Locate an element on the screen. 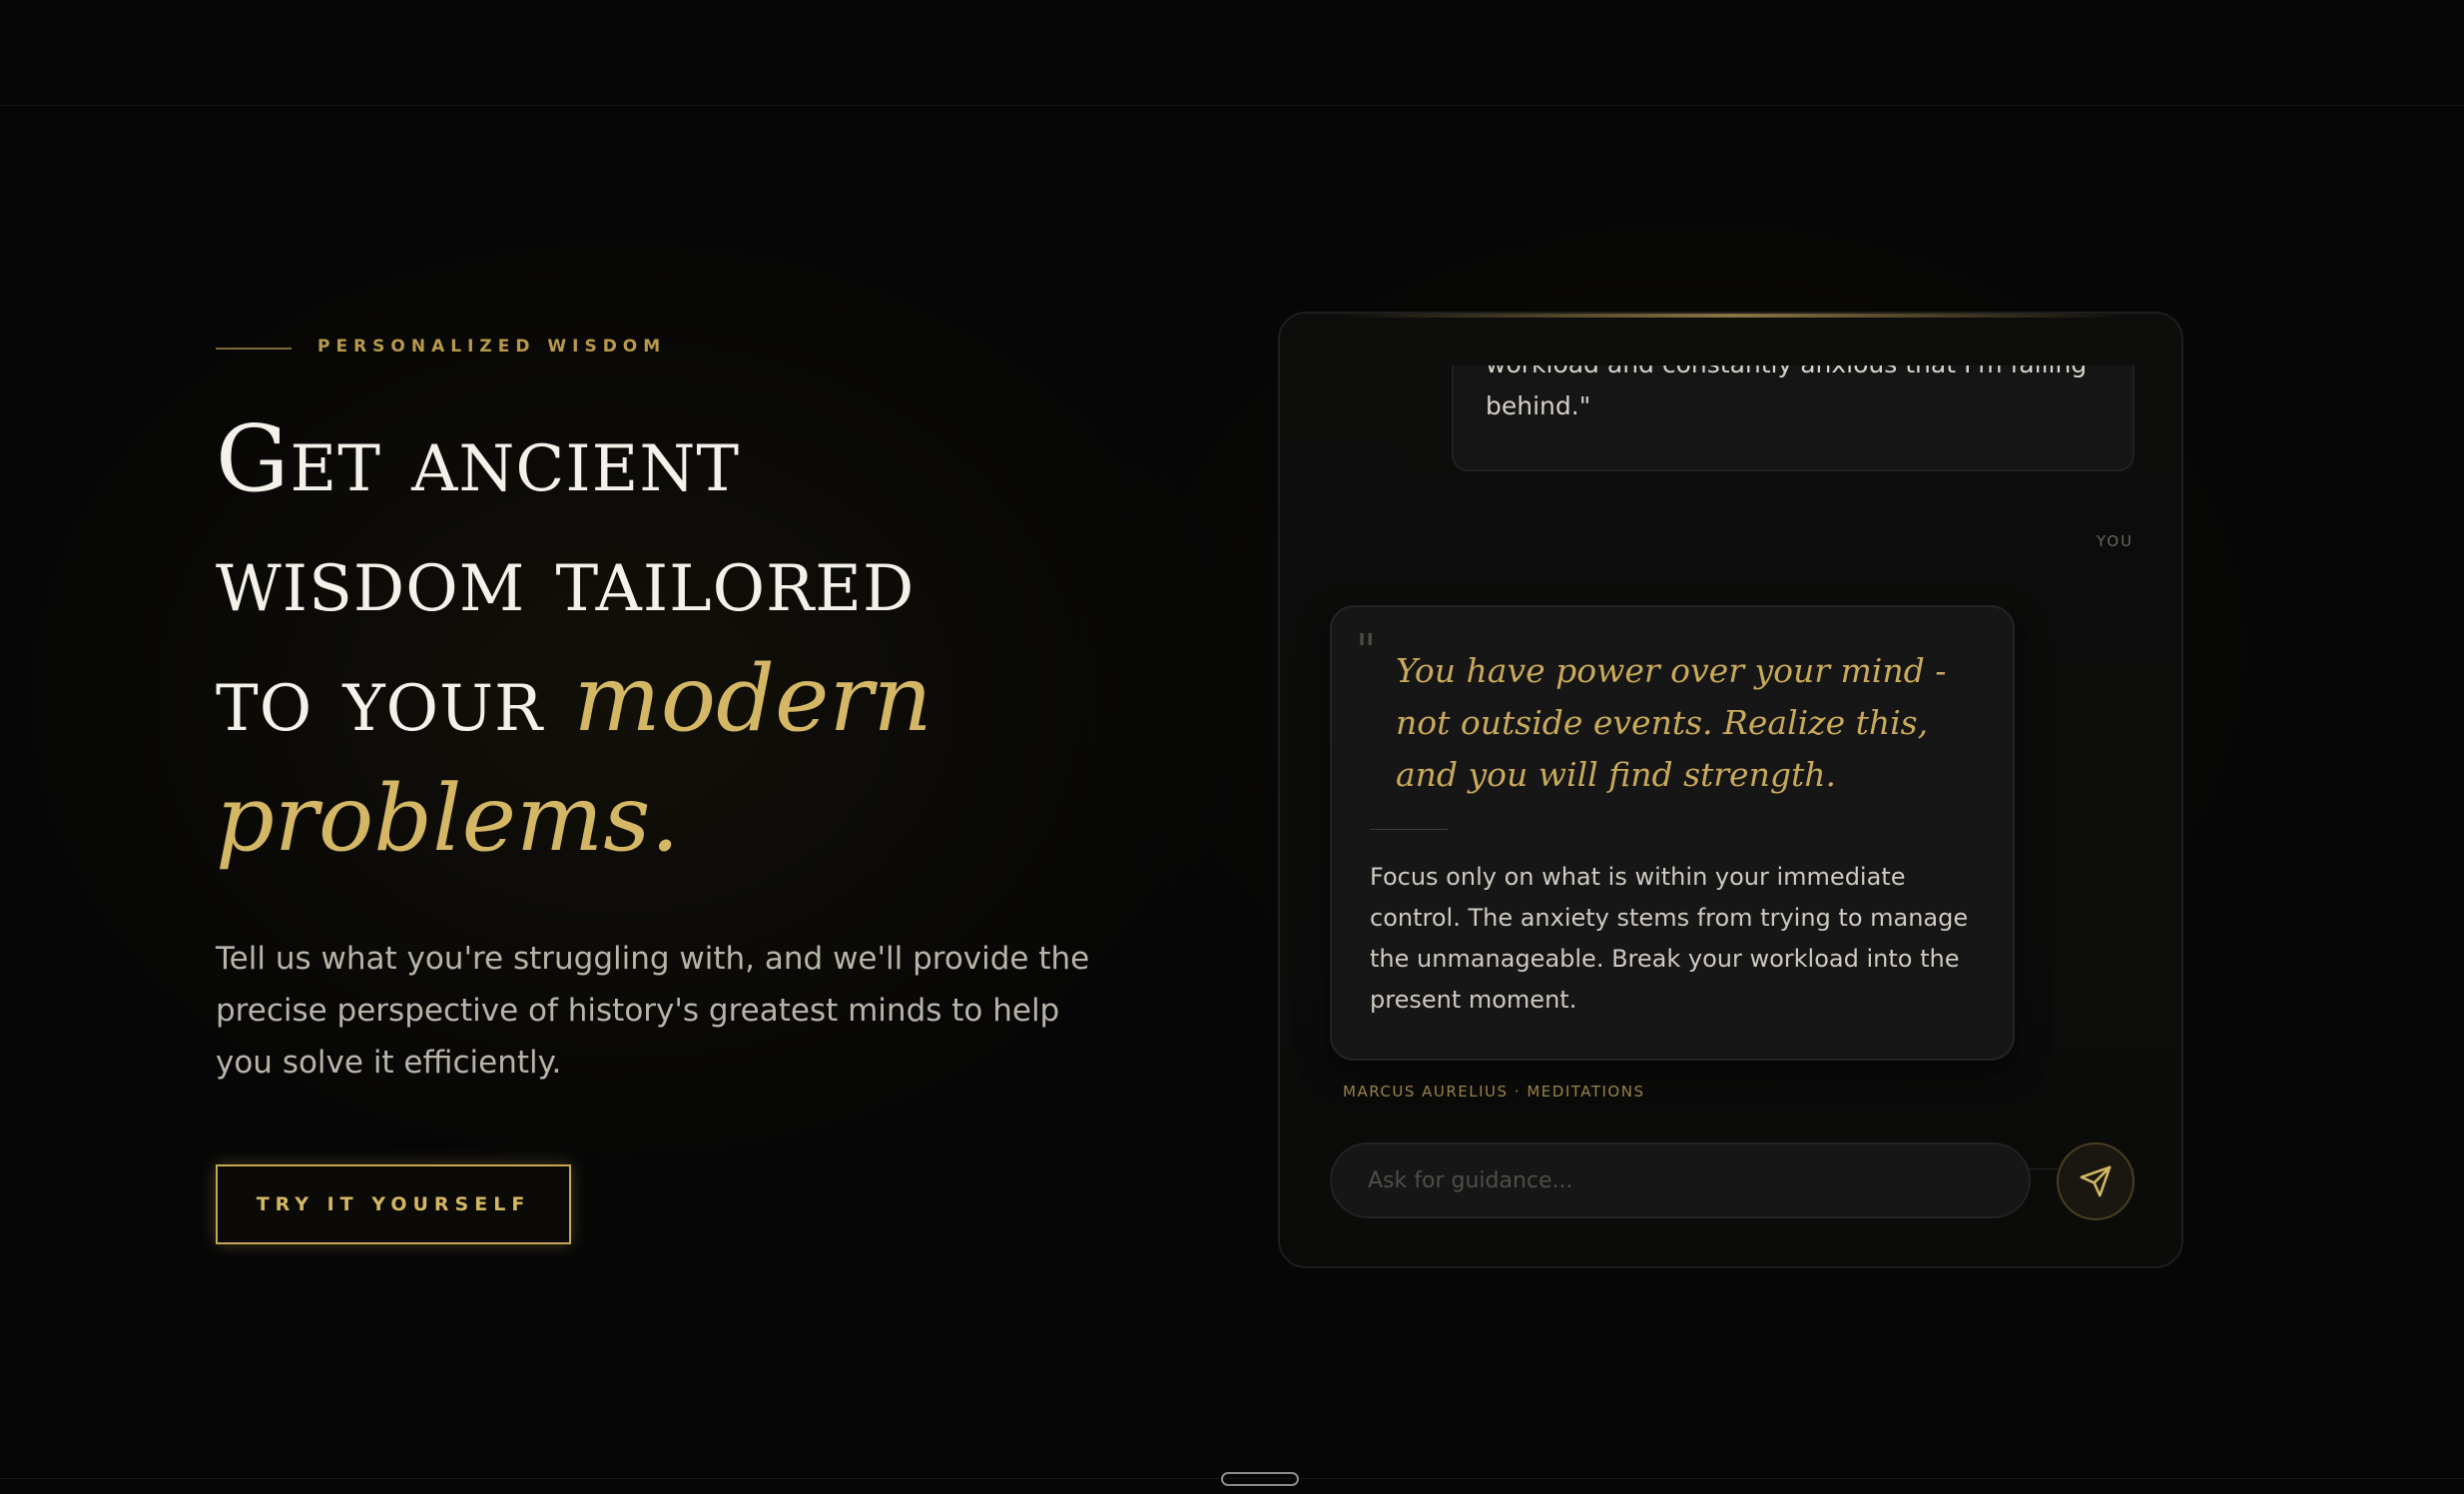  quote-divider is located at coordinates (1409, 829).